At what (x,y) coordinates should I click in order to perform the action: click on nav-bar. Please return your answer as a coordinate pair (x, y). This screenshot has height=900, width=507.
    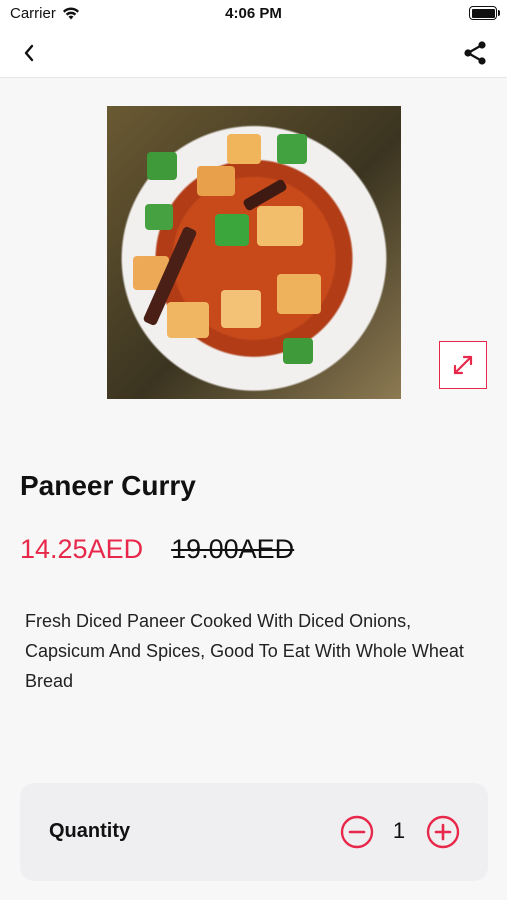
    Looking at the image, I should click on (253, 53).